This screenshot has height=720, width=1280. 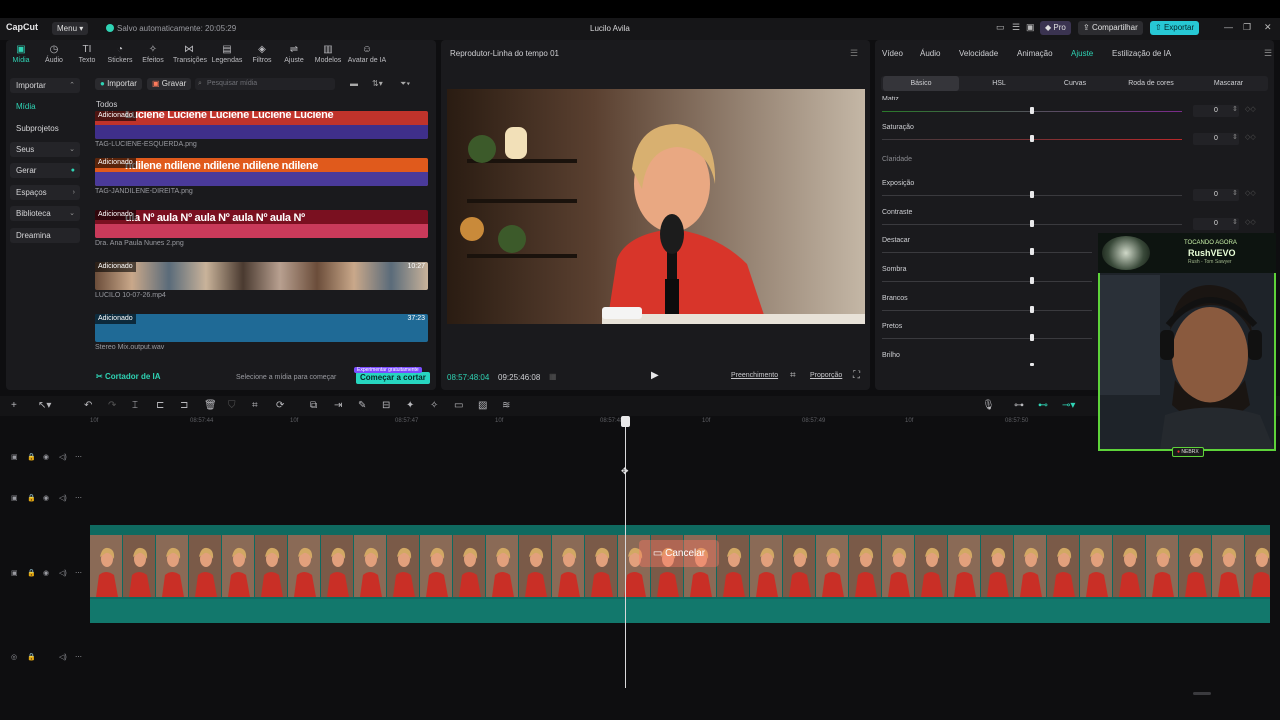 What do you see at coordinates (1032, 110) in the screenshot?
I see `tint-slider-knob` at bounding box center [1032, 110].